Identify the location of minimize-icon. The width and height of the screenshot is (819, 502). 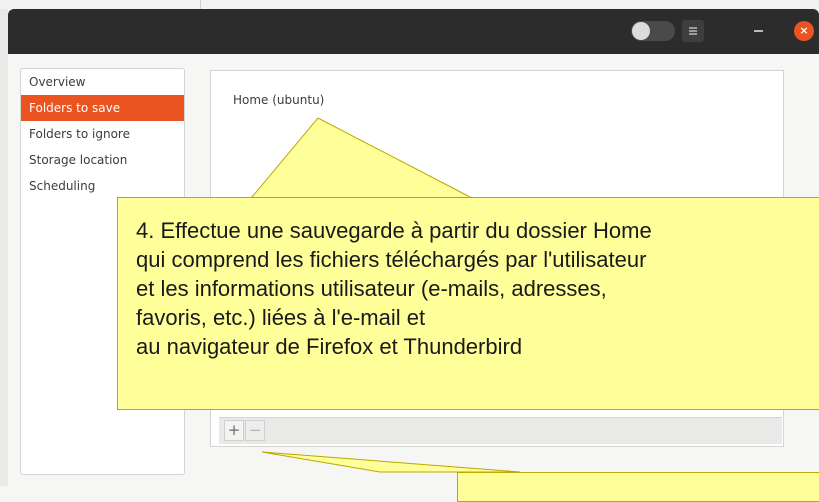
(758, 31).